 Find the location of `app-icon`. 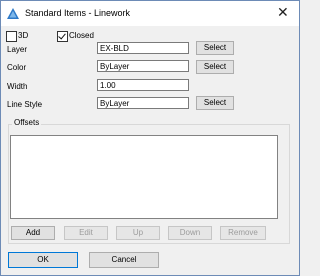

app-icon is located at coordinates (13, 13).